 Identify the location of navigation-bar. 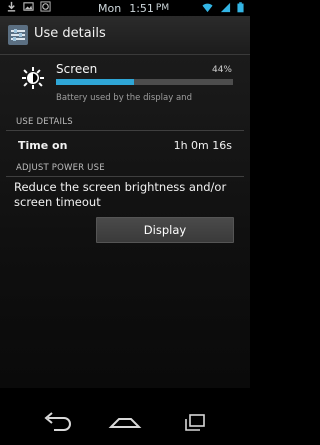
(125, 420).